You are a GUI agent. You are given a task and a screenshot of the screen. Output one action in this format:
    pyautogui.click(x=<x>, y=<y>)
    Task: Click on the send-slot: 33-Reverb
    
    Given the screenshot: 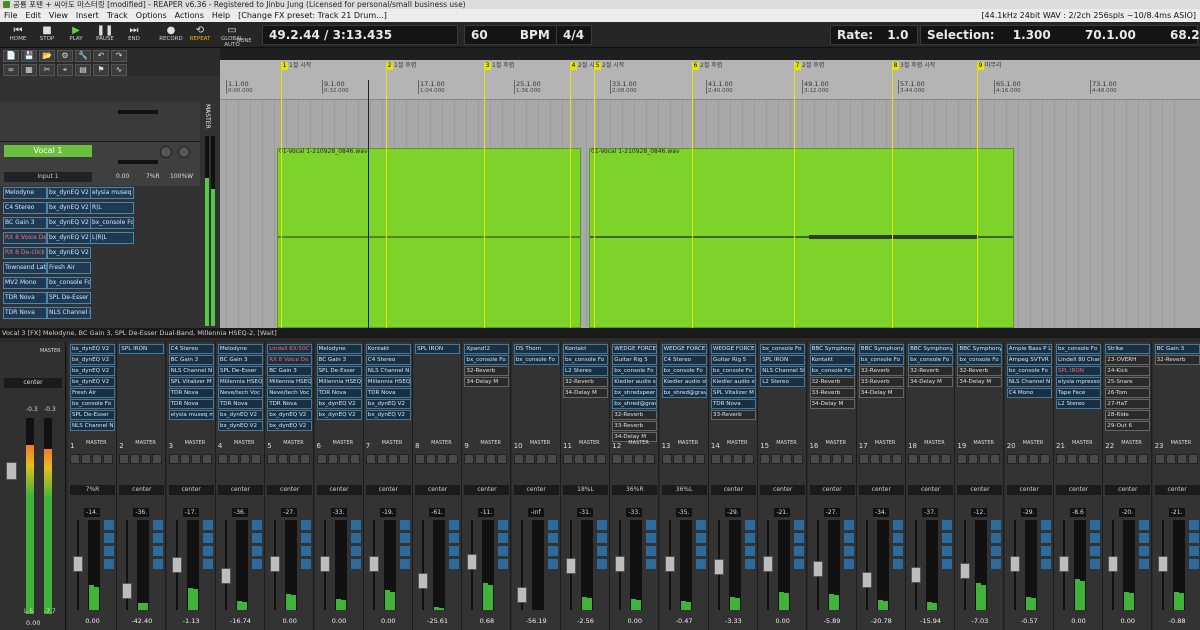 What is the action you would take?
    pyautogui.click(x=881, y=382)
    